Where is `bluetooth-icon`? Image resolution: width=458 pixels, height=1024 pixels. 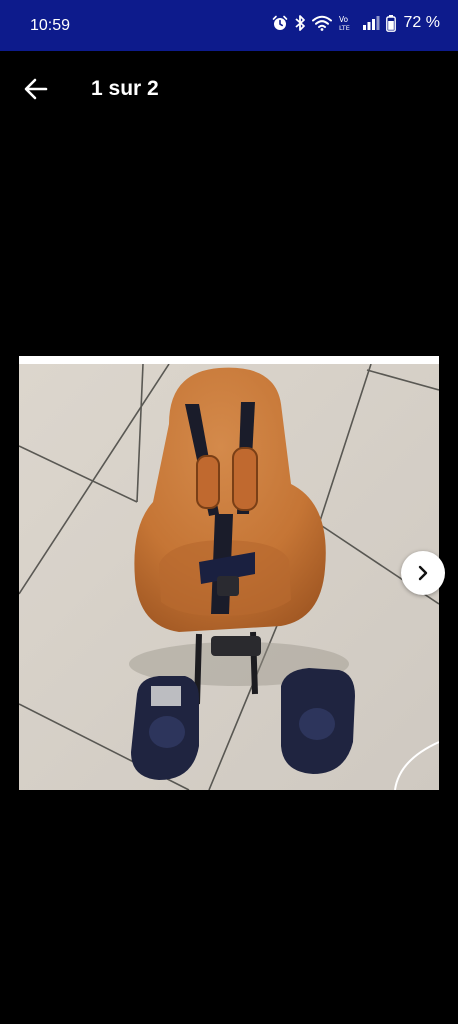
bluetooth-icon is located at coordinates (299, 23).